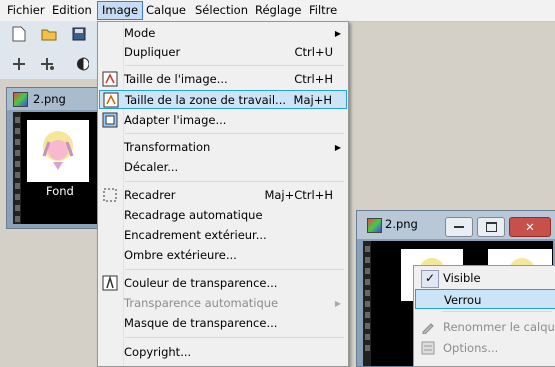  I want to click on zoom-in-icon, so click(19, 64).